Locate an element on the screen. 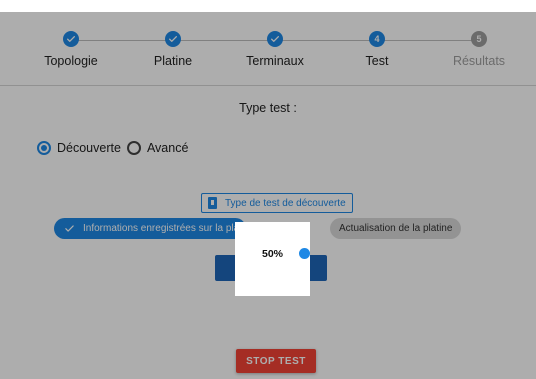 The image size is (536, 379). top-edge is located at coordinates (268, 6).